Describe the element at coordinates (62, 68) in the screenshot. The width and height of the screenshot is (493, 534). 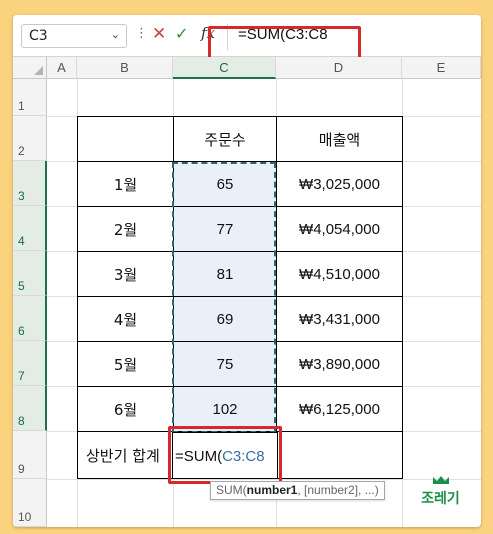
I see `col-header-a: A` at that location.